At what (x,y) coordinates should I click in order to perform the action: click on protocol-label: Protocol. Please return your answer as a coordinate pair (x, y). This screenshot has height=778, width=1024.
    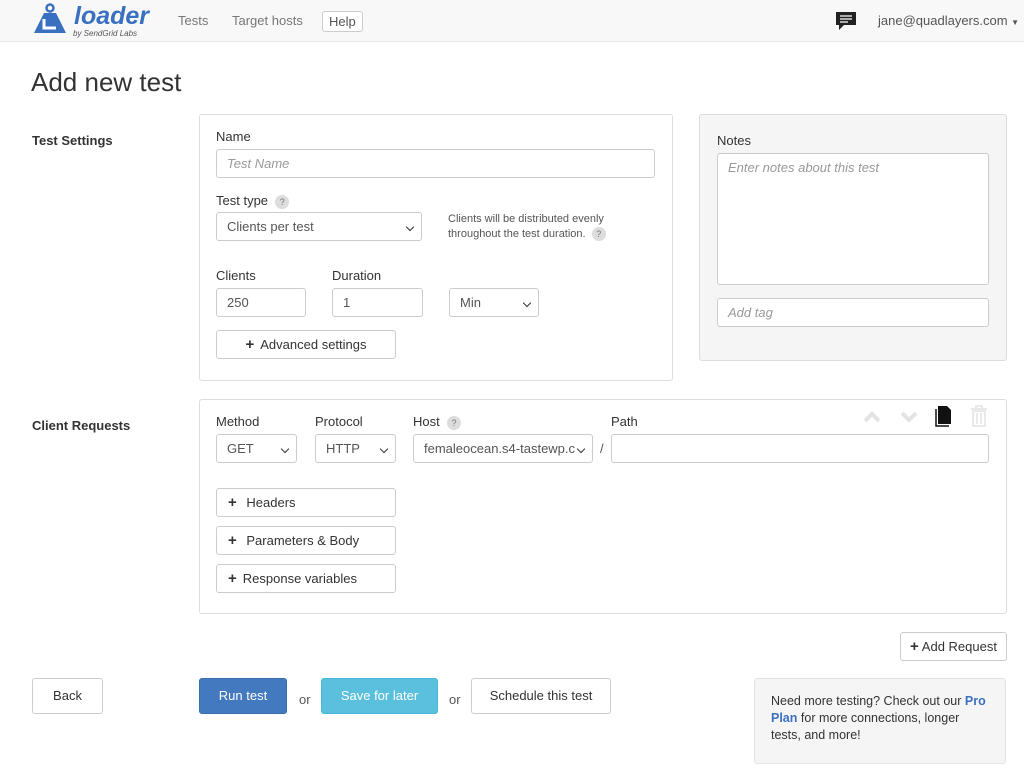
    Looking at the image, I should click on (339, 421).